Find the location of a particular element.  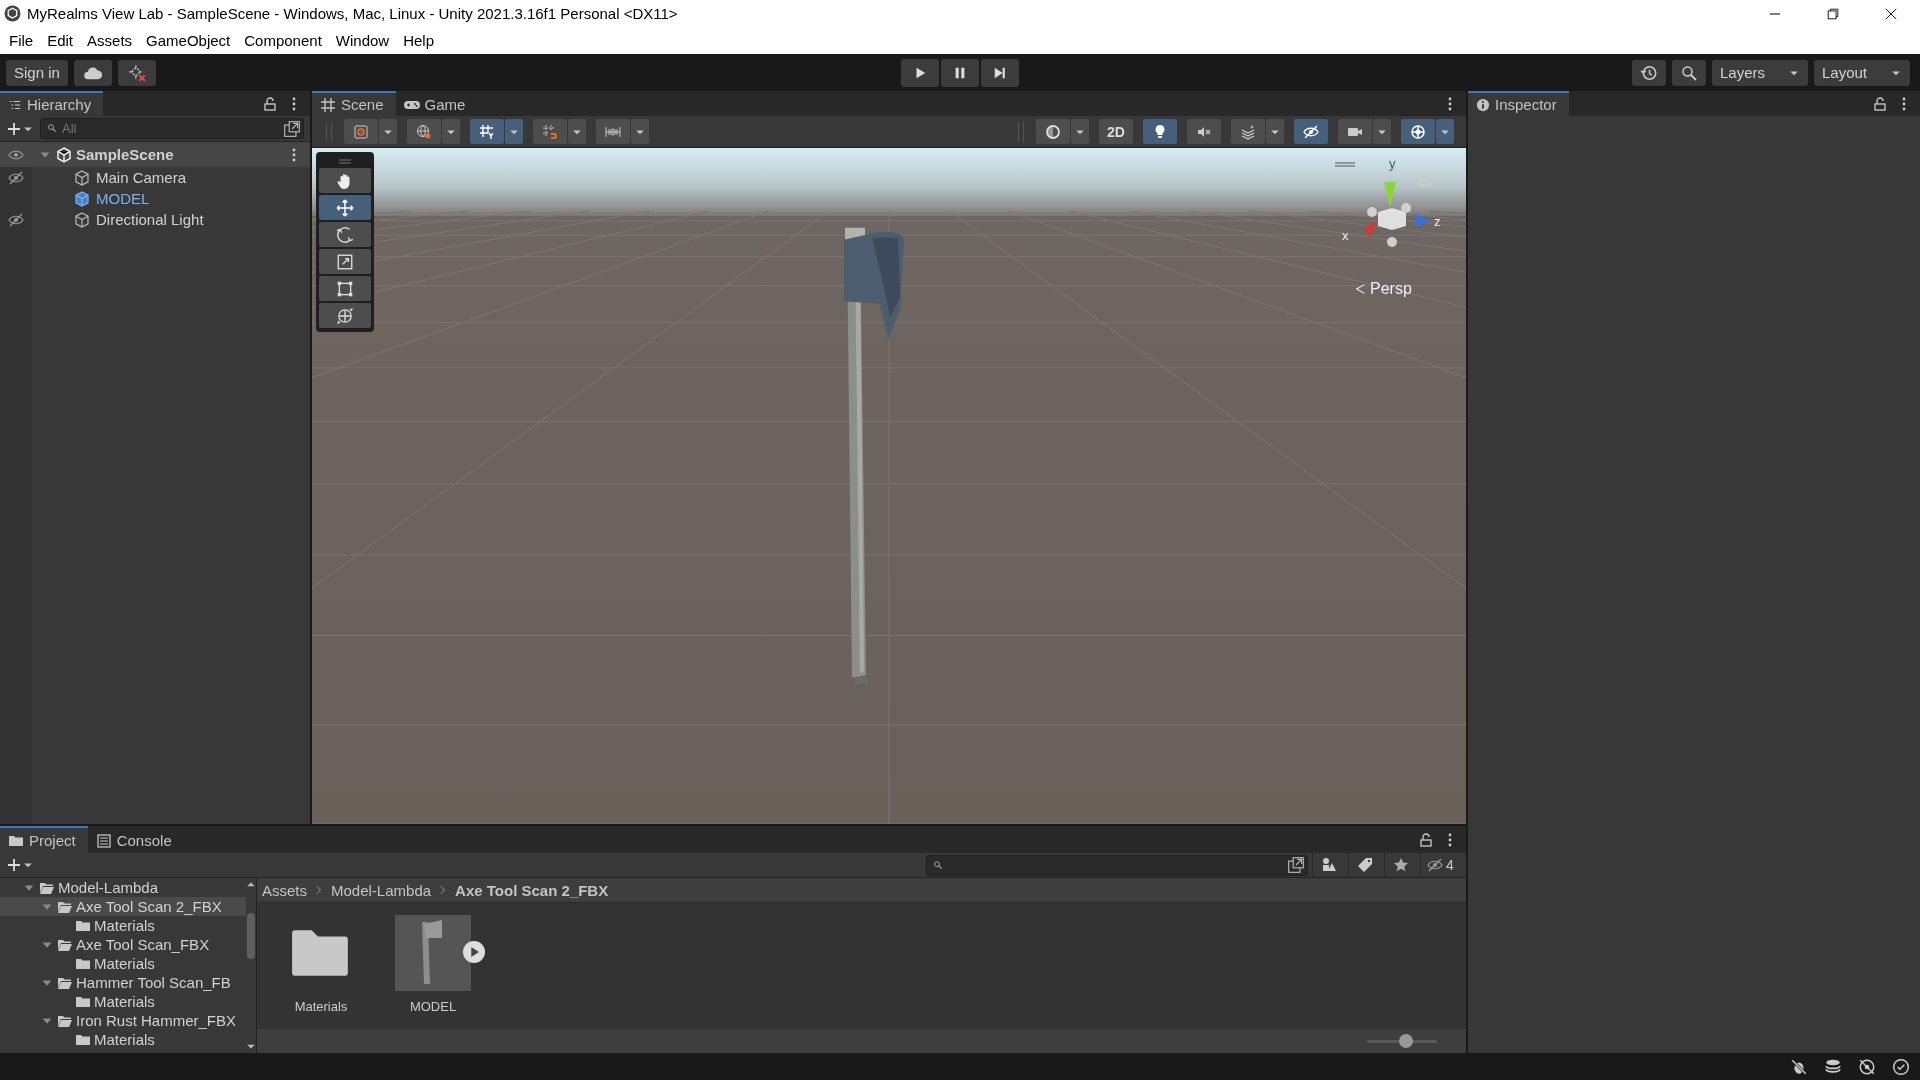

square-circle-toggle is located at coordinates (361, 131).